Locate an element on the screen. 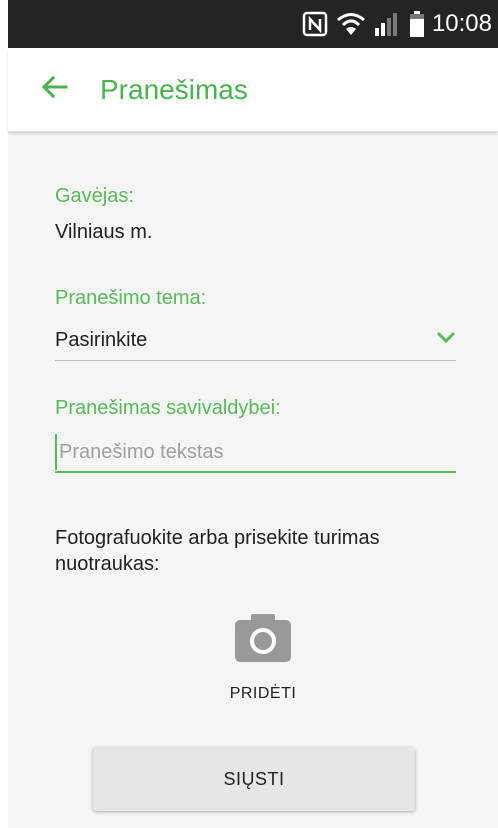 The width and height of the screenshot is (498, 828). app-bar: Pranešimas is located at coordinates (253, 90).